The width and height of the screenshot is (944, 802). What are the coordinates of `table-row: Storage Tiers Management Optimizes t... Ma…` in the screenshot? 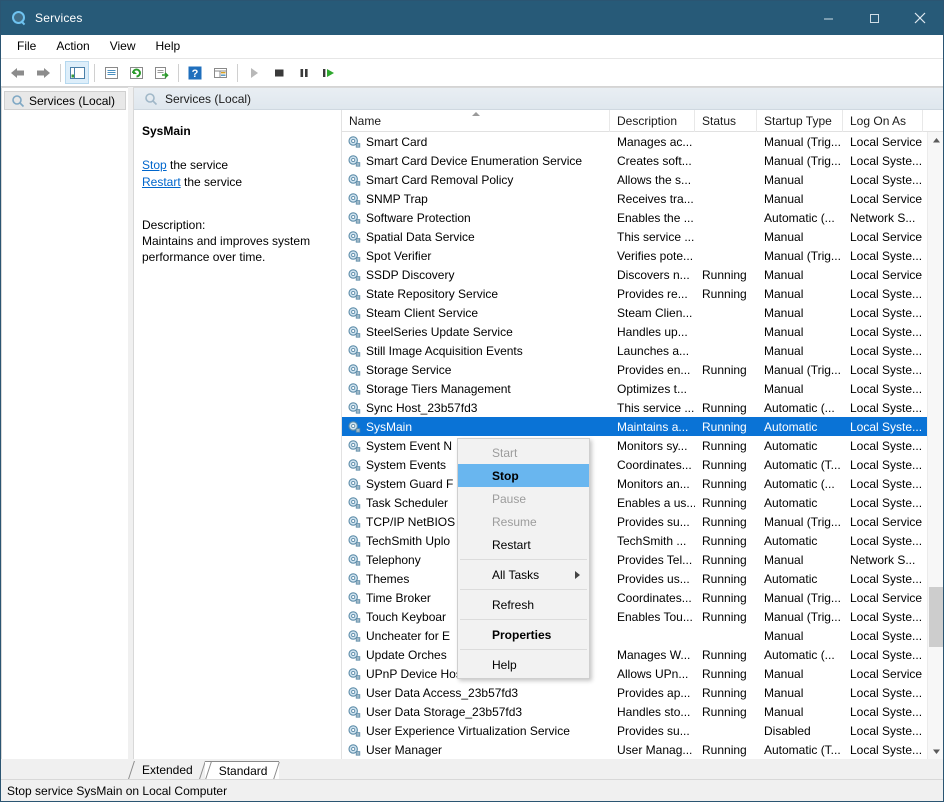 It's located at (634, 388).